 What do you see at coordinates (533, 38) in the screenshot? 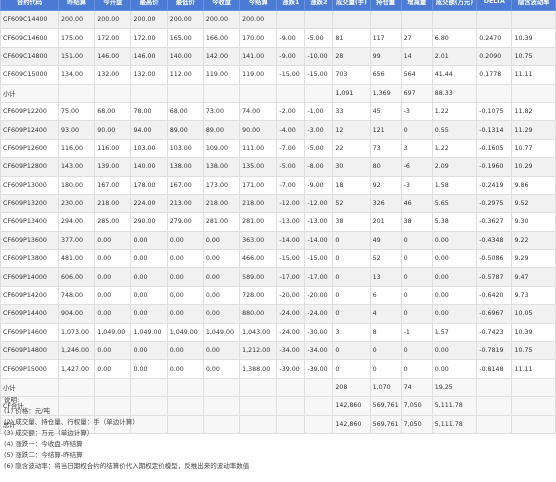
I see `table-cell: 10.39` at bounding box center [533, 38].